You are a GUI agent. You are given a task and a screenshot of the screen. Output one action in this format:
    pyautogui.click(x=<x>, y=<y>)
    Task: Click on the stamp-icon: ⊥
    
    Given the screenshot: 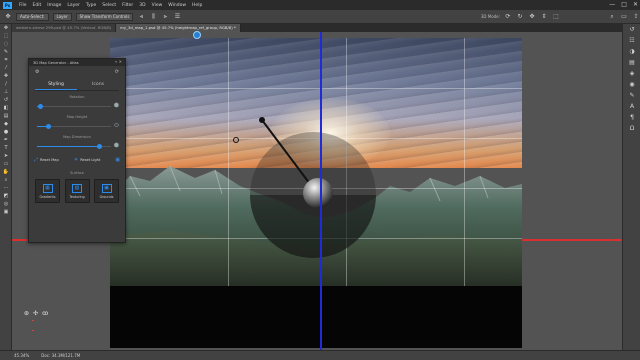 What is the action you would take?
    pyautogui.click(x=6, y=92)
    